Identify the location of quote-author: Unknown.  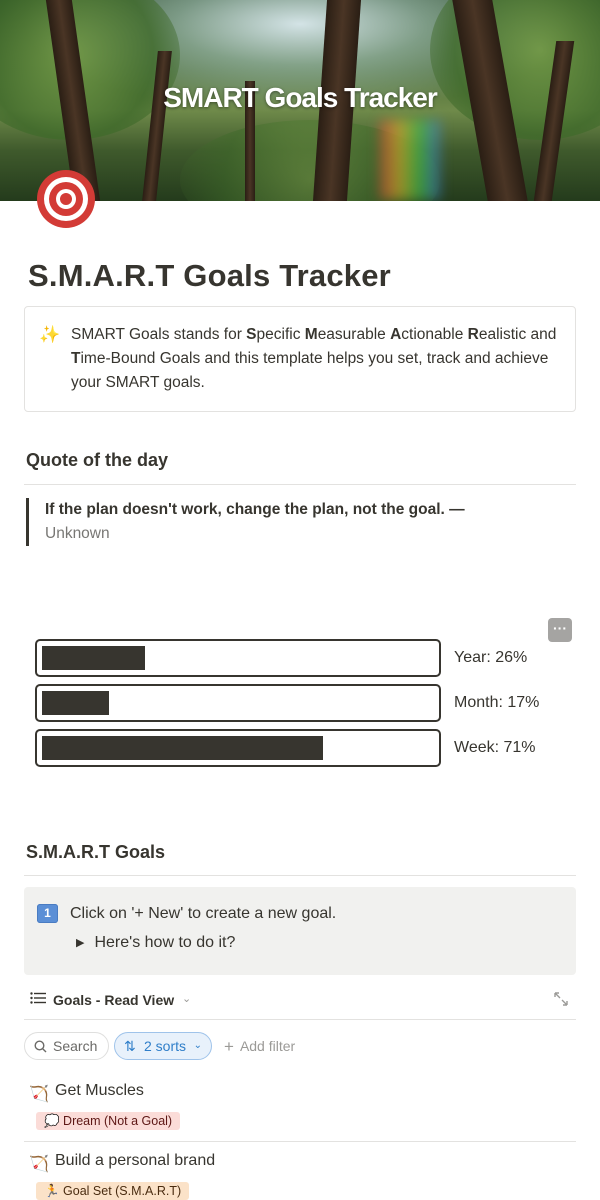
(77, 533).